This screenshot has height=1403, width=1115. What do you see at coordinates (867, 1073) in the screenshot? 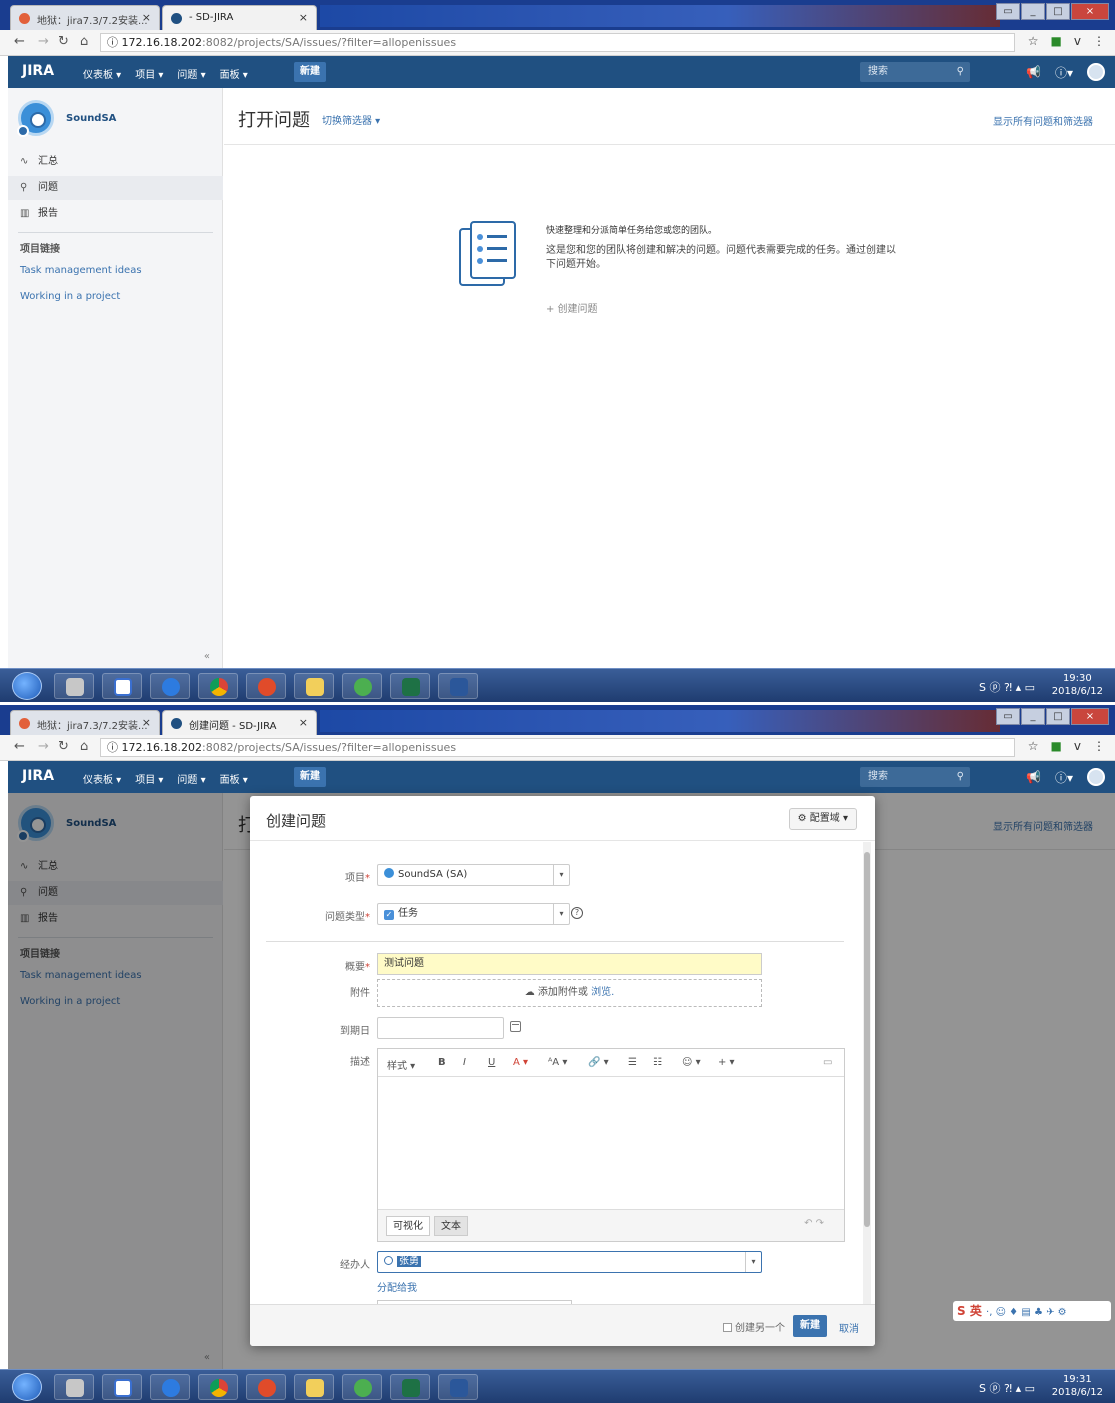
I see `dialog-scrollbar` at bounding box center [867, 1073].